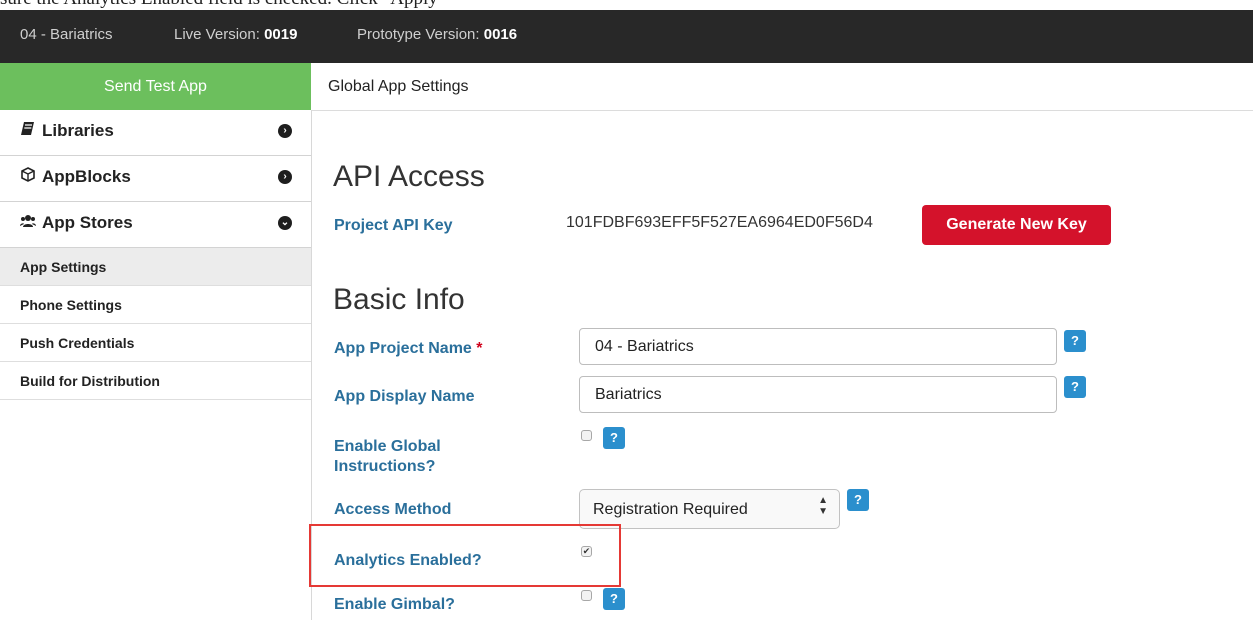 Image resolution: width=1253 pixels, height=620 pixels. I want to click on sidebar-section-app-stores: App Stores ⌄, so click(155, 225).